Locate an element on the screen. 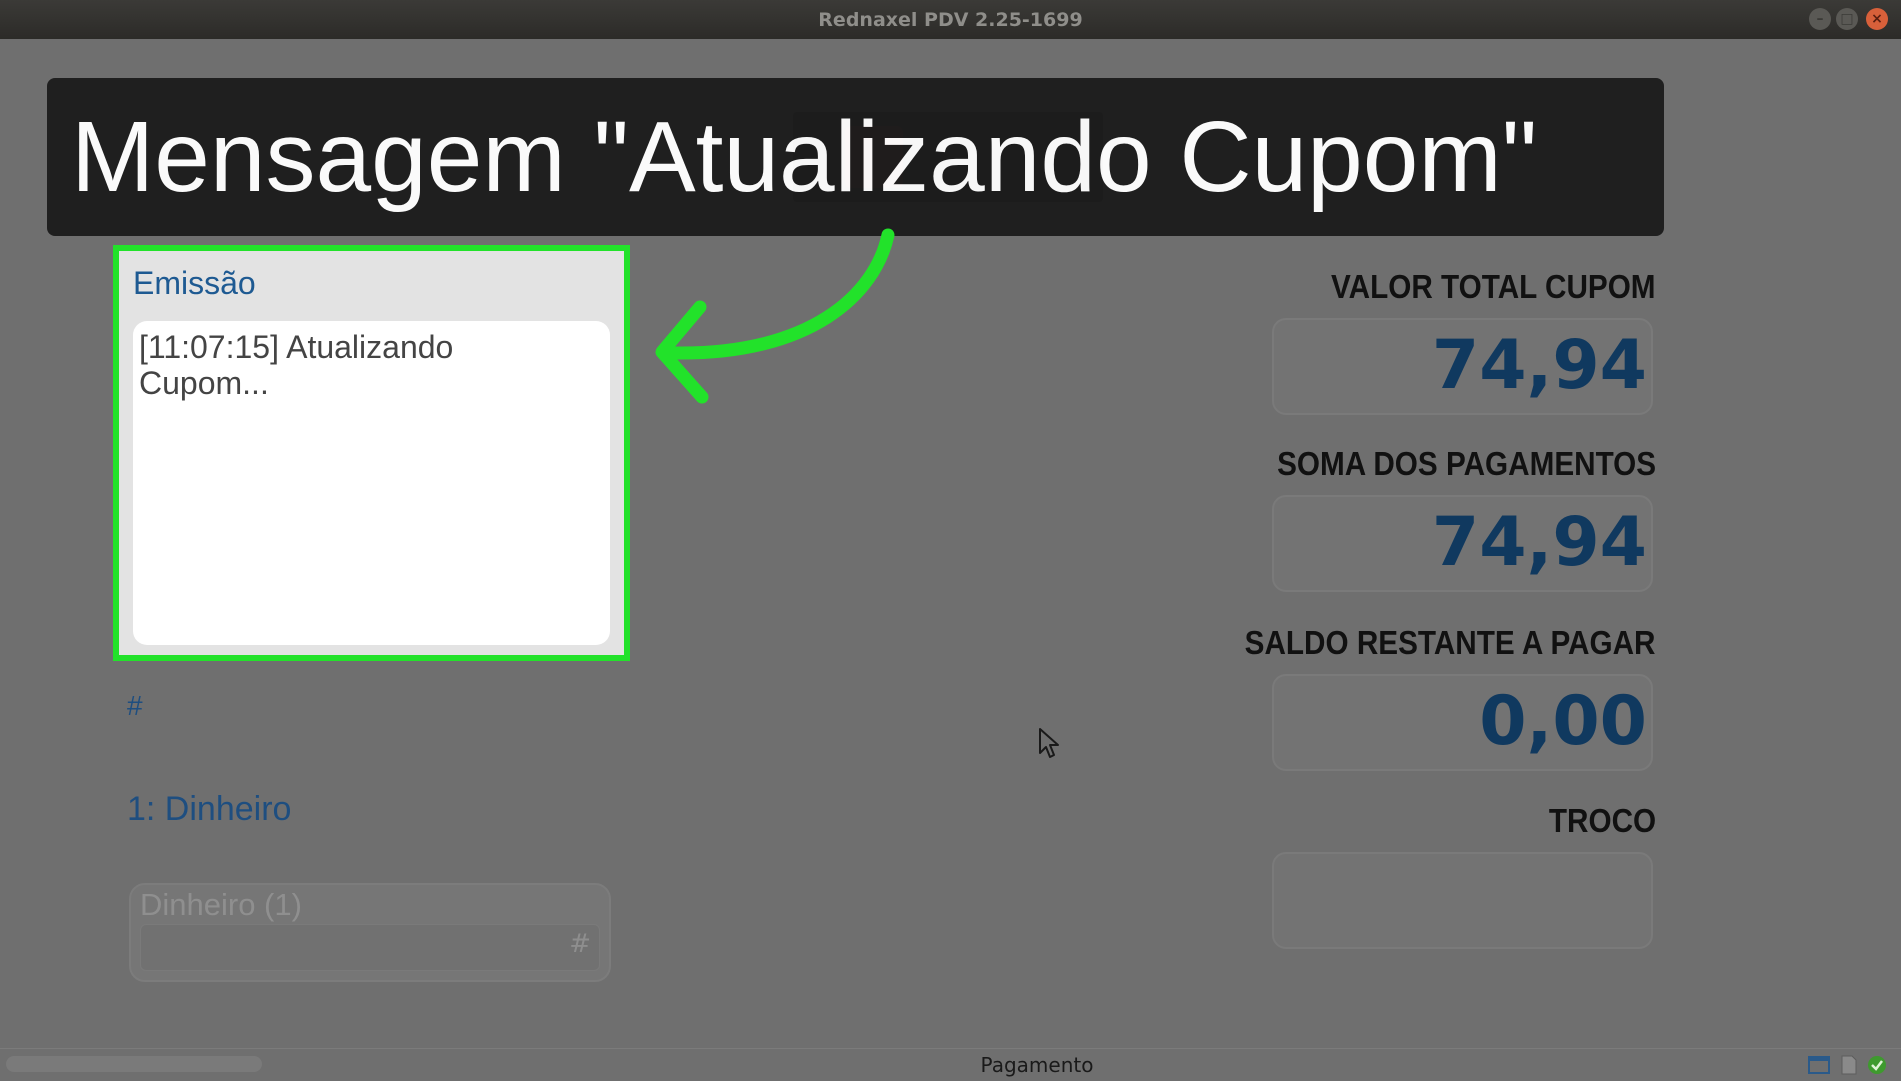  cash-amount-input: # is located at coordinates (370, 947).